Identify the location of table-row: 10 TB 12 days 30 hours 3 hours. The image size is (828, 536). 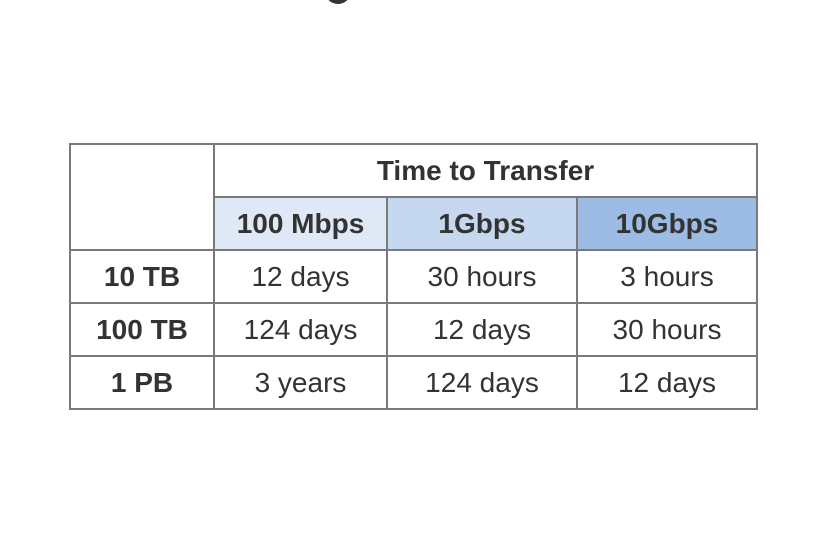
(413, 276).